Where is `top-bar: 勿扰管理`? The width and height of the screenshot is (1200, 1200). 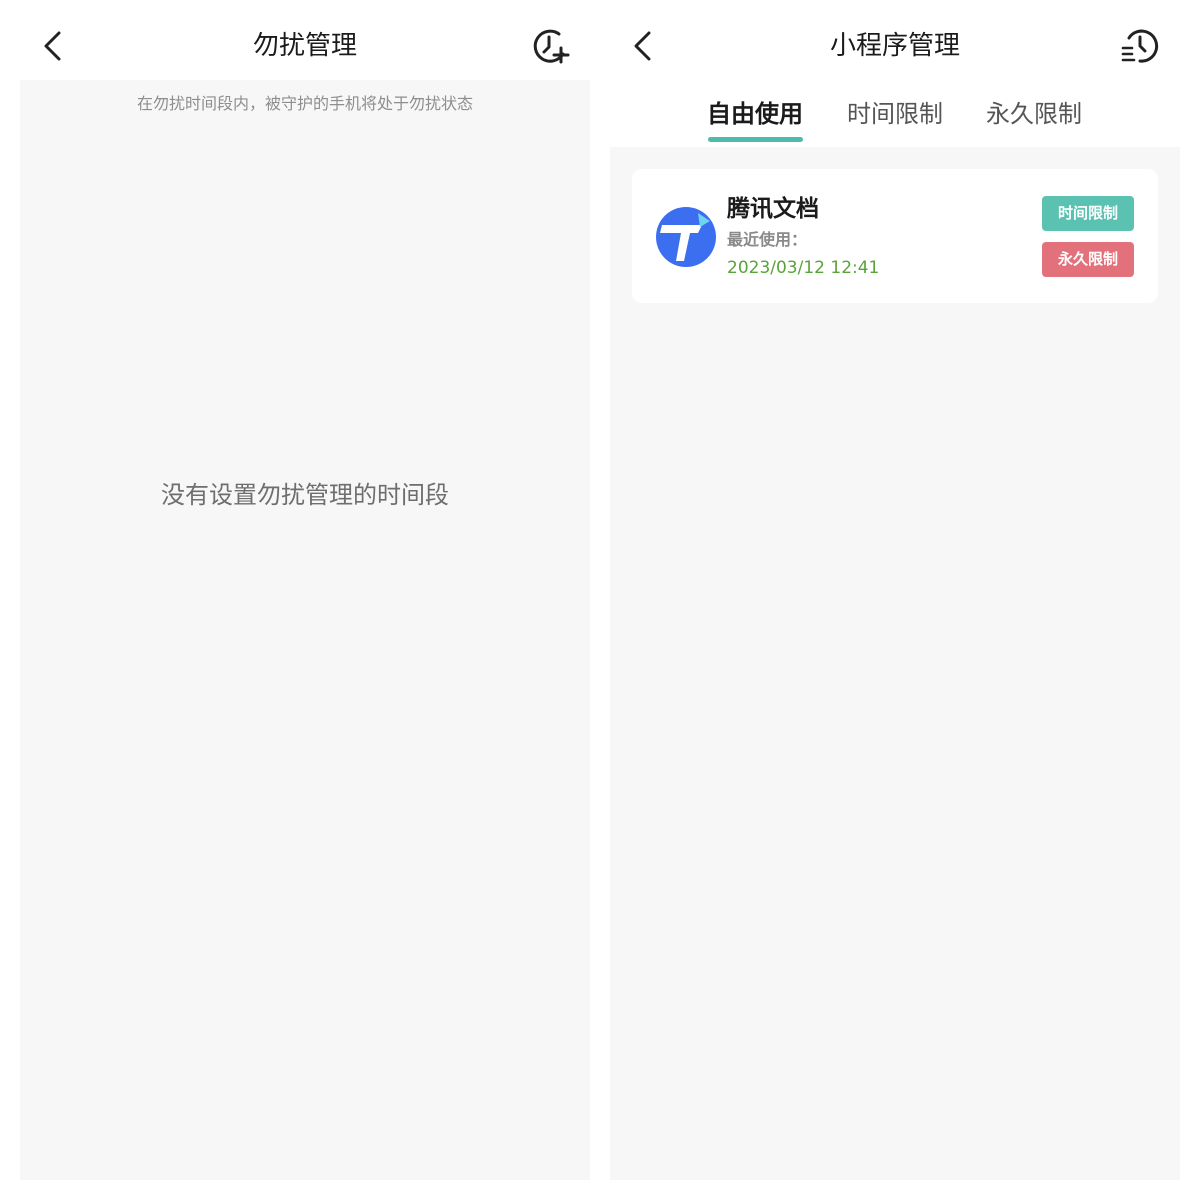 top-bar: 勿扰管理 is located at coordinates (305, 40).